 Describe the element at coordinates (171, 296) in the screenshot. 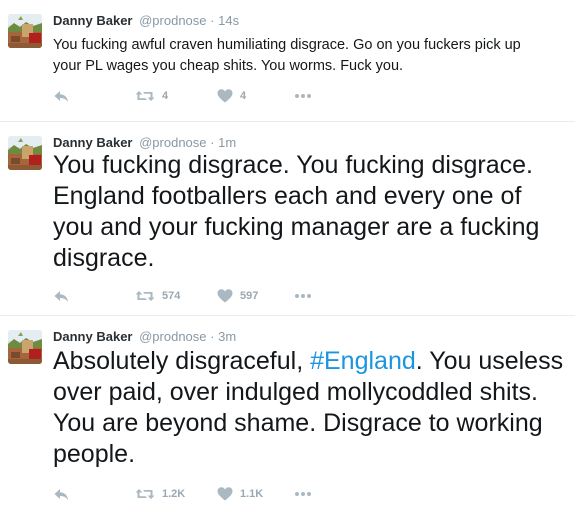

I see `retweet-count: 574` at that location.